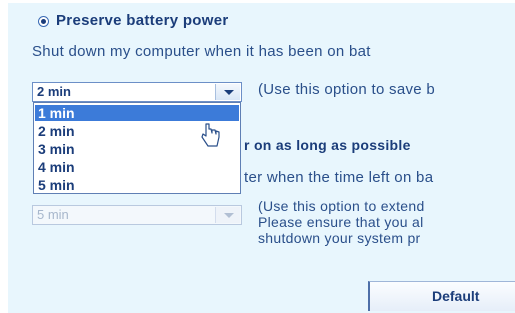 The height and width of the screenshot is (313, 515). Describe the element at coordinates (137, 215) in the screenshot. I see `remaining-time-dropdown: 5 min` at that location.